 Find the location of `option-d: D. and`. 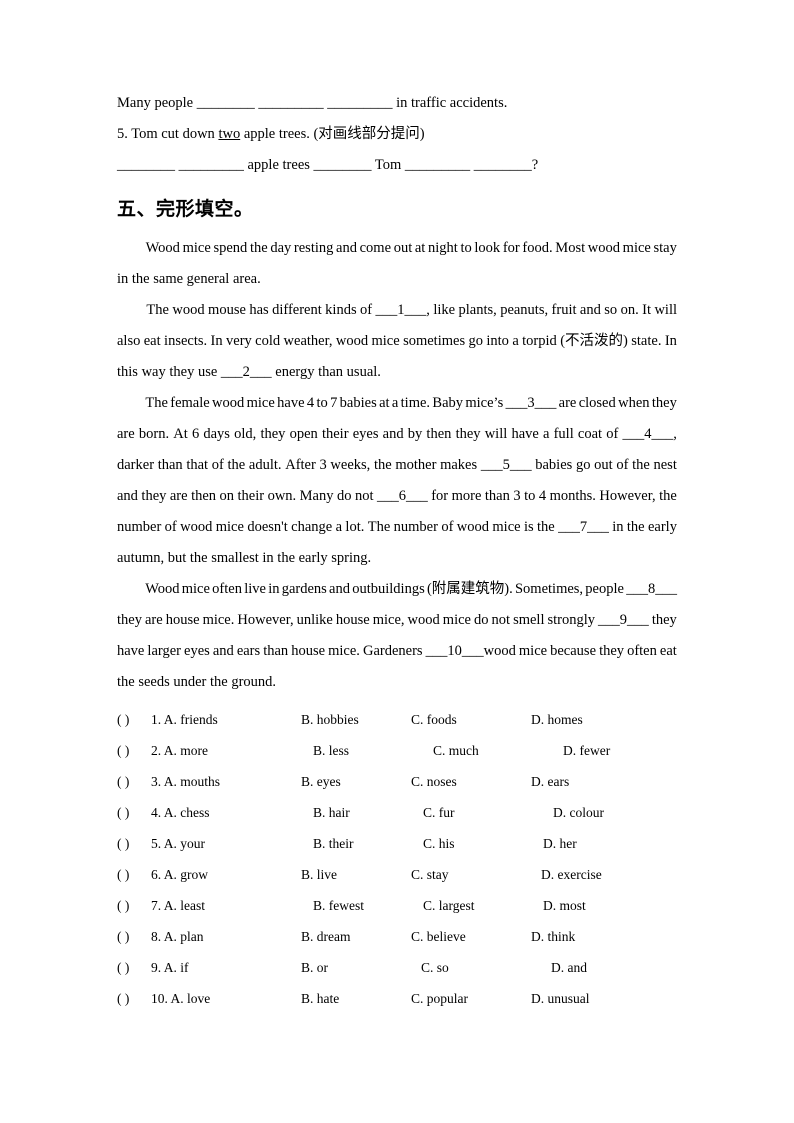

option-d: D. and is located at coordinates (564, 968).